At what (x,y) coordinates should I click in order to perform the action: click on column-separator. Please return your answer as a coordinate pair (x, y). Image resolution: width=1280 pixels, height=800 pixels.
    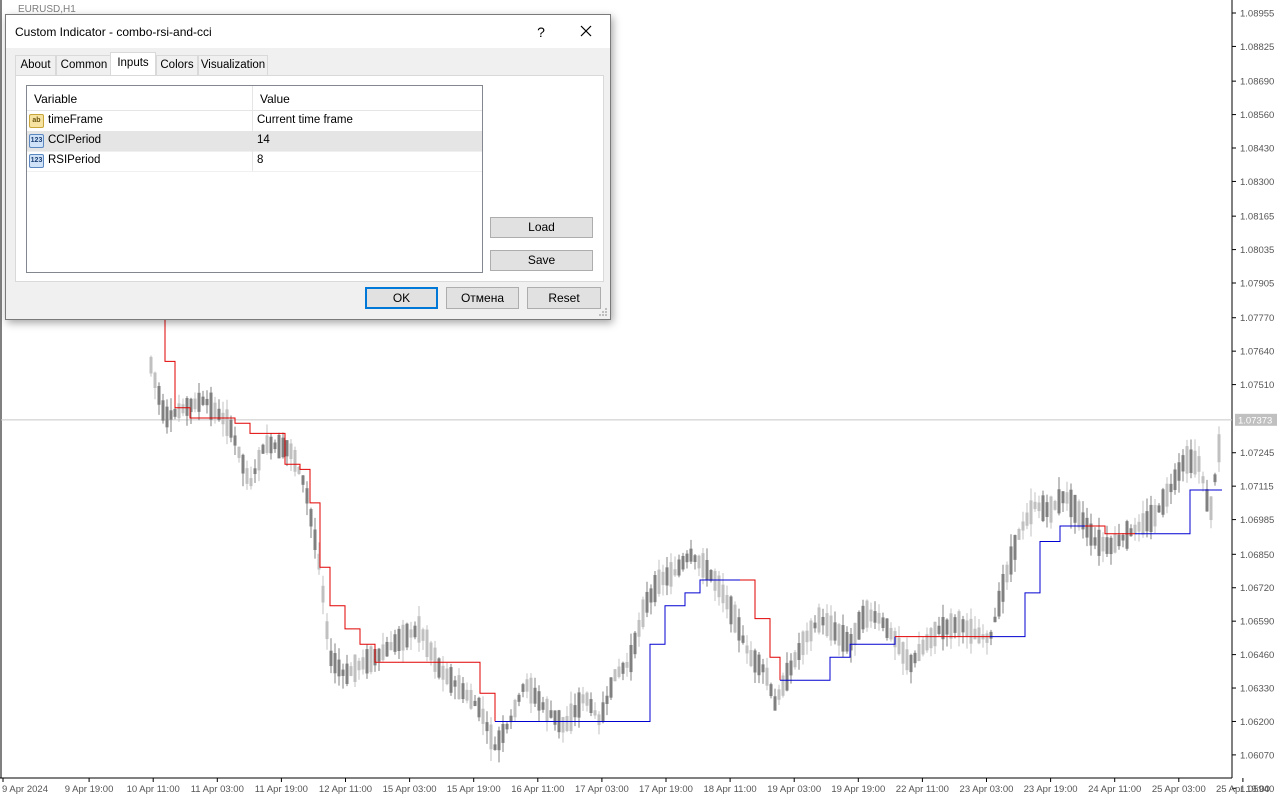
    Looking at the image, I should click on (252, 98).